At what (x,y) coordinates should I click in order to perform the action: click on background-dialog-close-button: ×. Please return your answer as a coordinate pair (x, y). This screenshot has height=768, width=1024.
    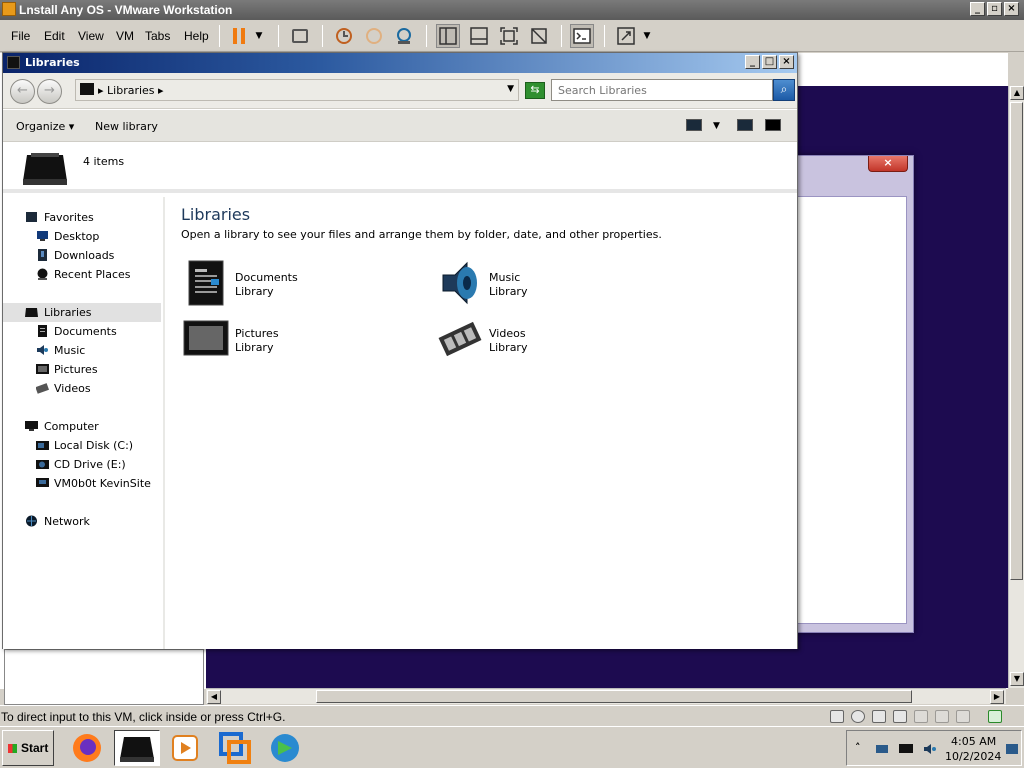
    Looking at the image, I should click on (888, 164).